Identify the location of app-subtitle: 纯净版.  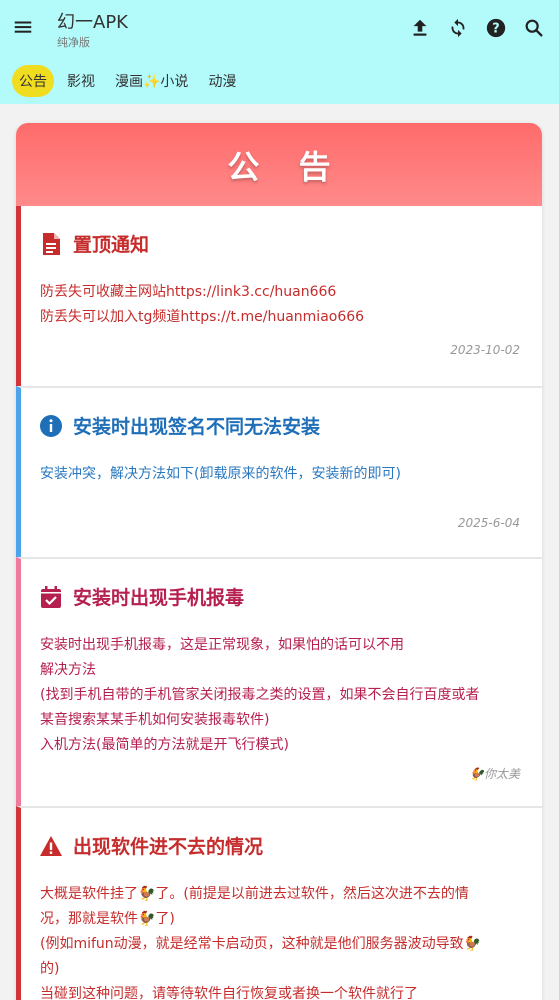
(73, 42).